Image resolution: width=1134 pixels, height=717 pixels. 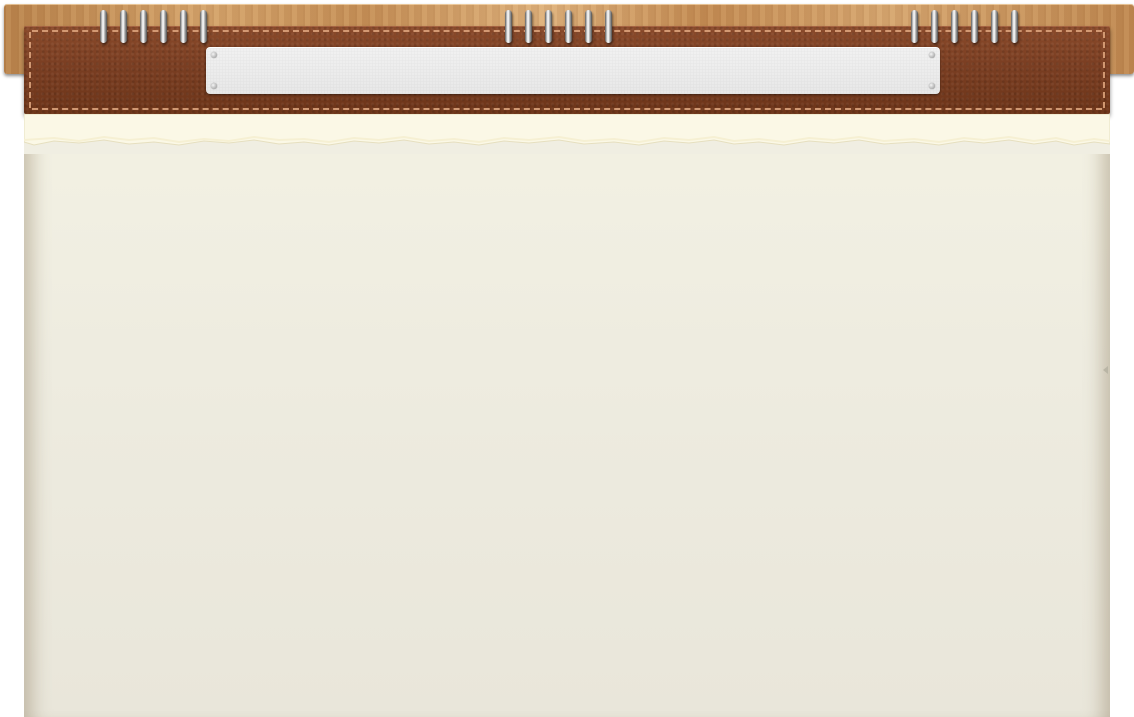 I want to click on spiral-binding-center, so click(x=558, y=27).